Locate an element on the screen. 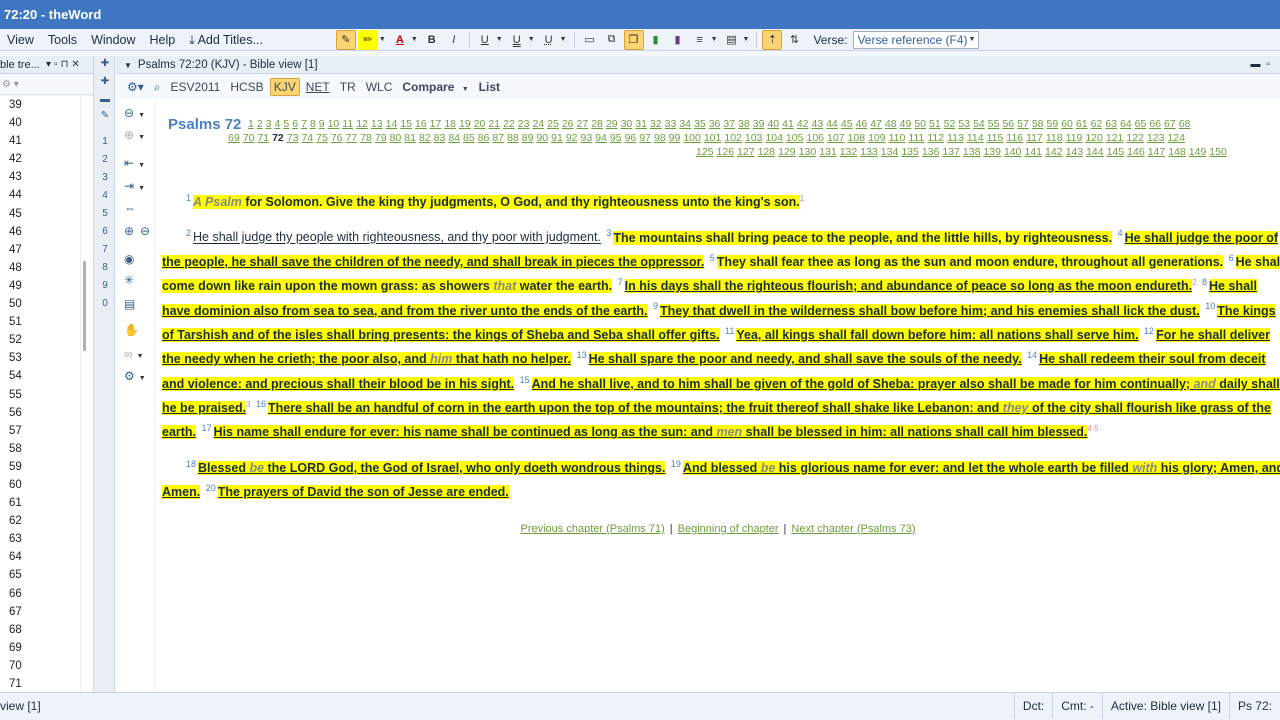 Image resolution: width=1280 pixels, height=720 pixels. version-esv2011: ESV2011 is located at coordinates (196, 87).